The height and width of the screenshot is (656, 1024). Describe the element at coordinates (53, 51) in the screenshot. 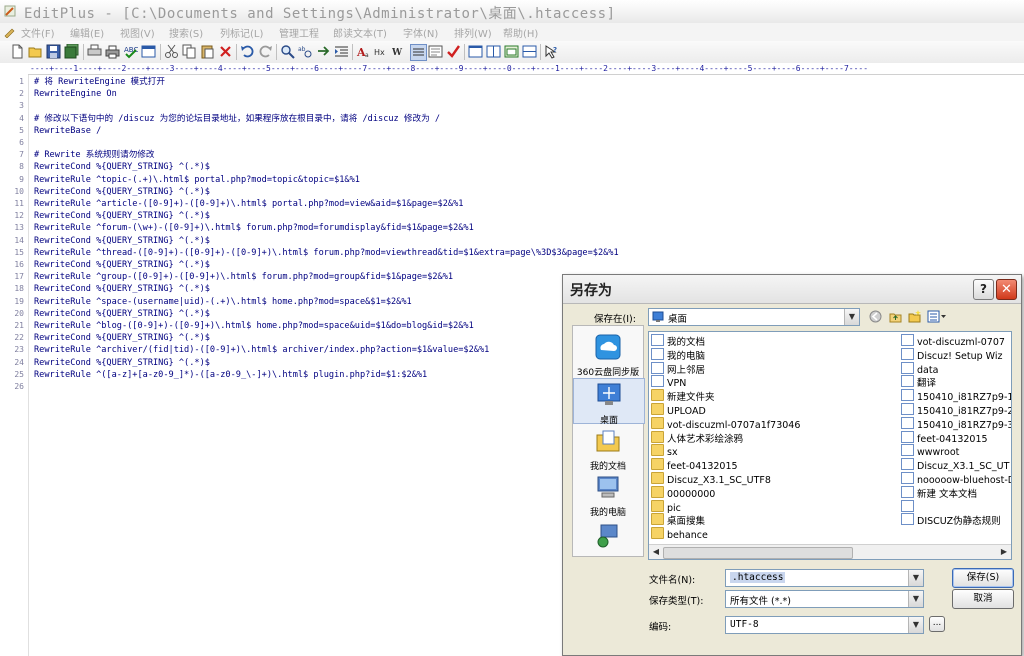

I see `save-icon` at that location.